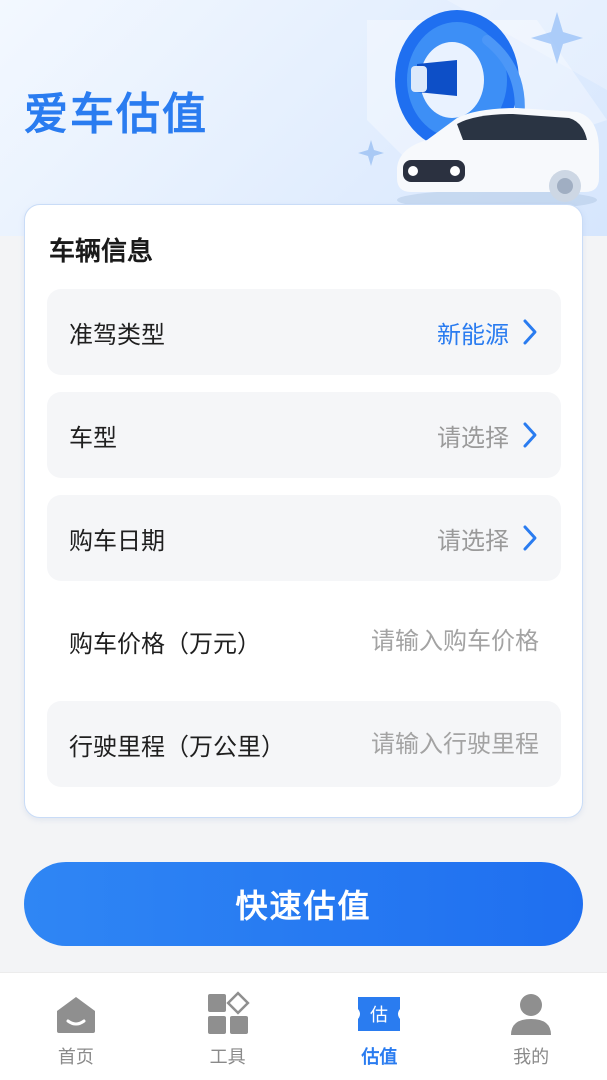 The width and height of the screenshot is (607, 1080). Describe the element at coordinates (303, 904) in the screenshot. I see `quick-valuation-button: 快速估值` at that location.